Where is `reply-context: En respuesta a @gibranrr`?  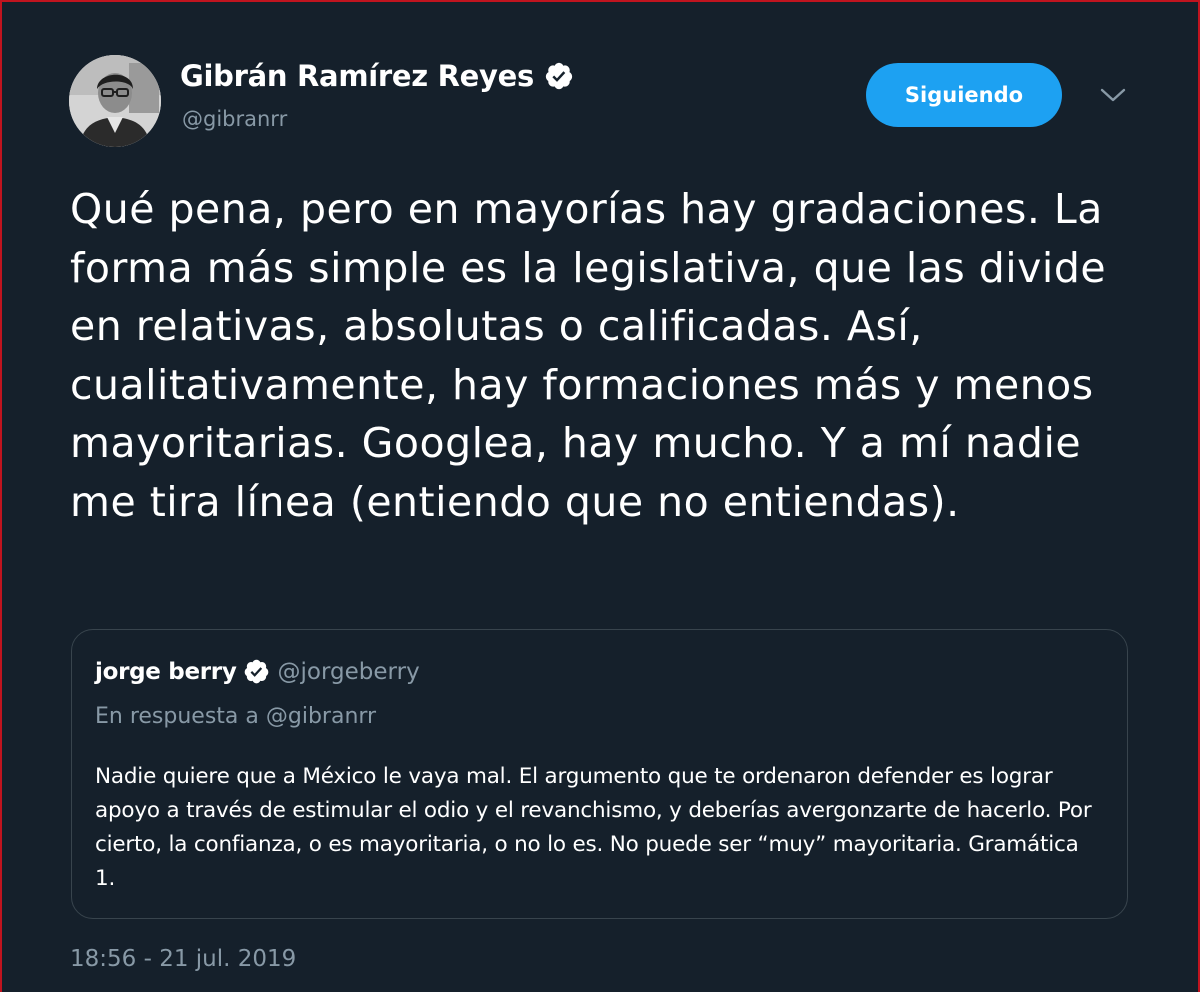 reply-context: En respuesta a @gibranrr is located at coordinates (235, 716).